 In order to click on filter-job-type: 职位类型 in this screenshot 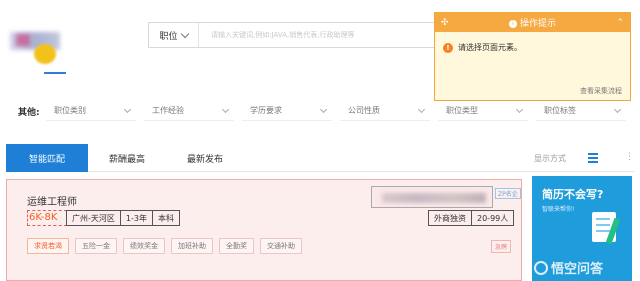, I will do `click(483, 111)`.